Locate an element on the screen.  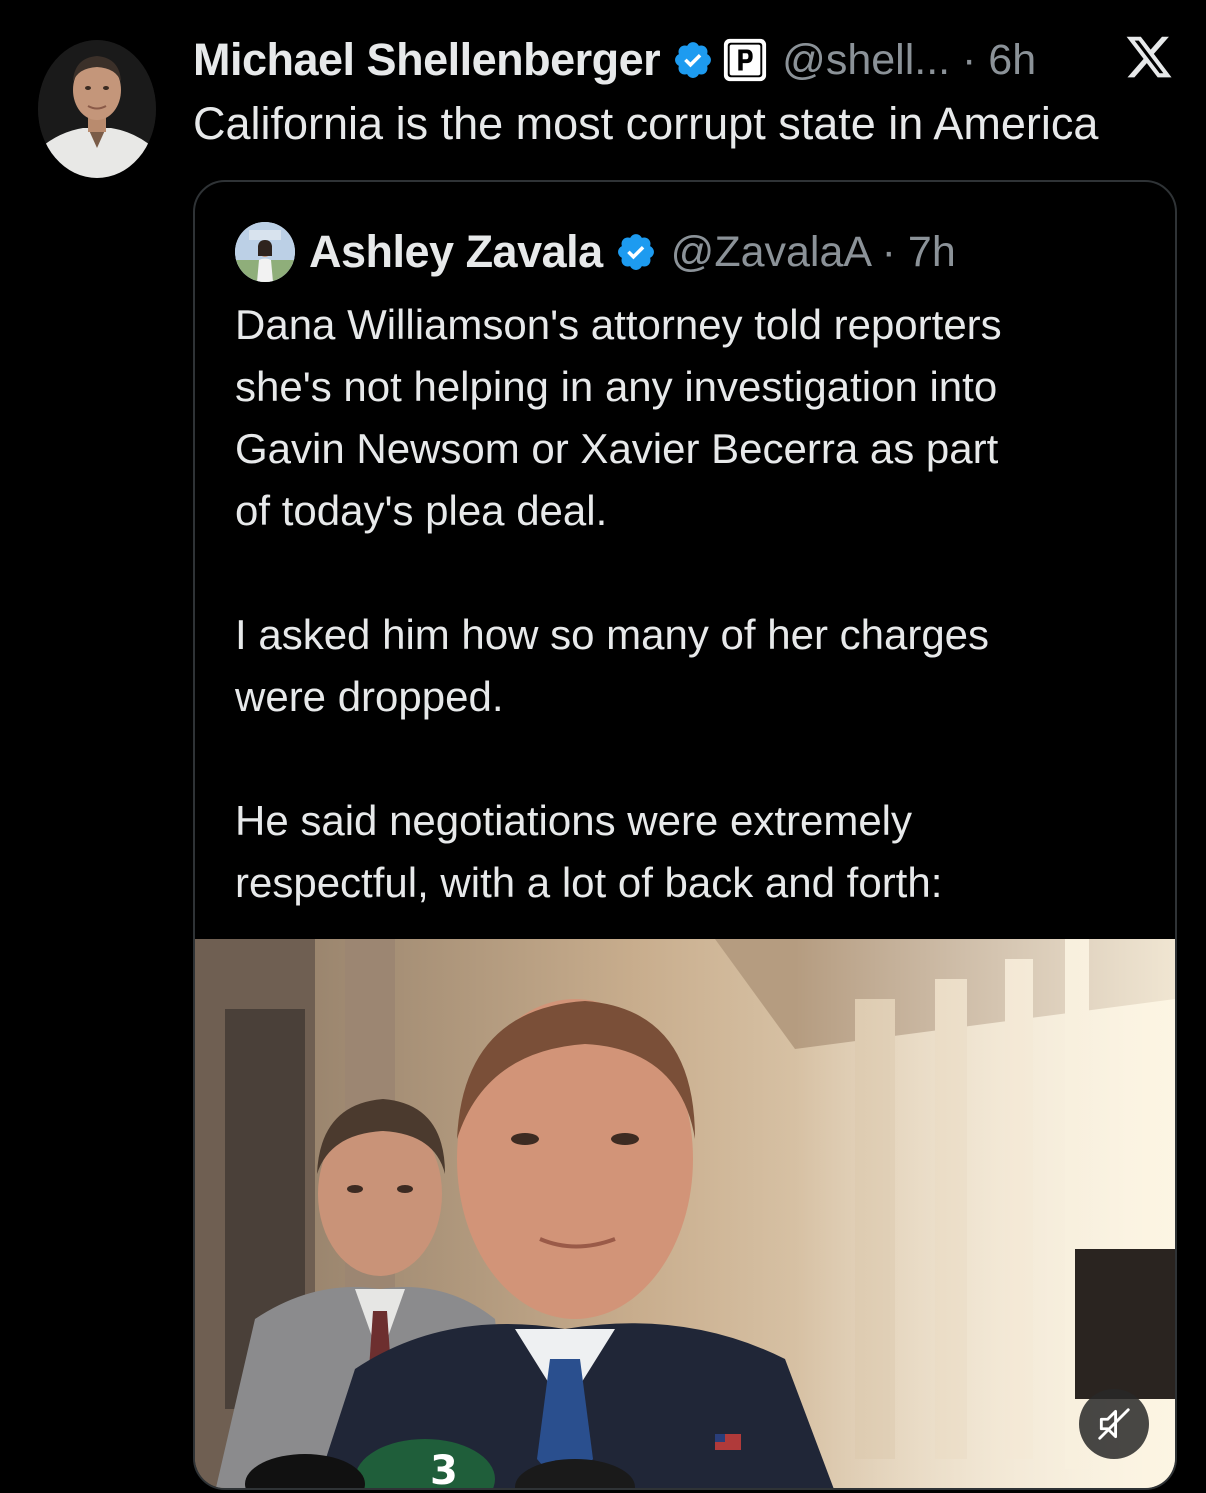
quoted-verified-badge-icon is located at coordinates (636, 252).